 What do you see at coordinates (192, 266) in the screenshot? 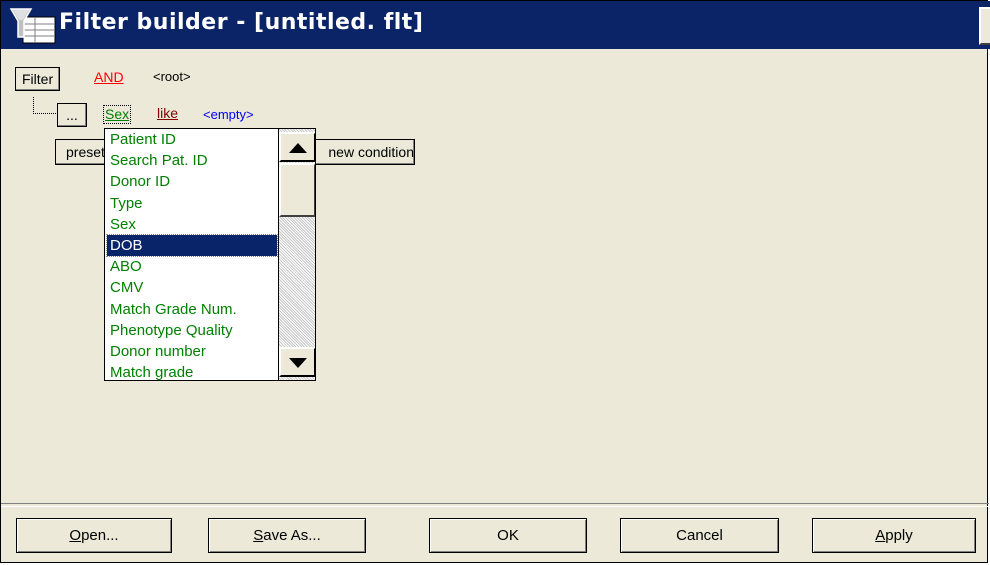
I see `list-item: ABO` at bounding box center [192, 266].